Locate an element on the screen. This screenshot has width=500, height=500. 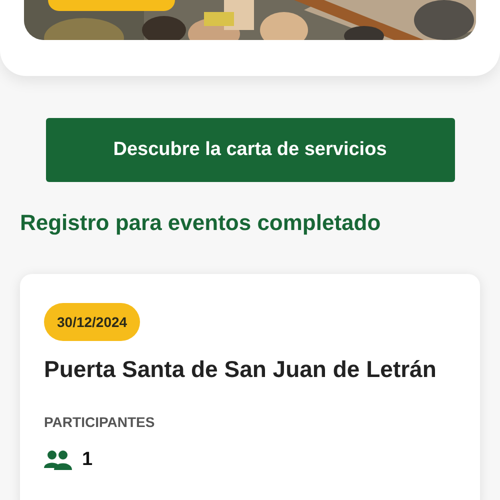
services-button: Descubre la carta de servicios is located at coordinates (250, 150).